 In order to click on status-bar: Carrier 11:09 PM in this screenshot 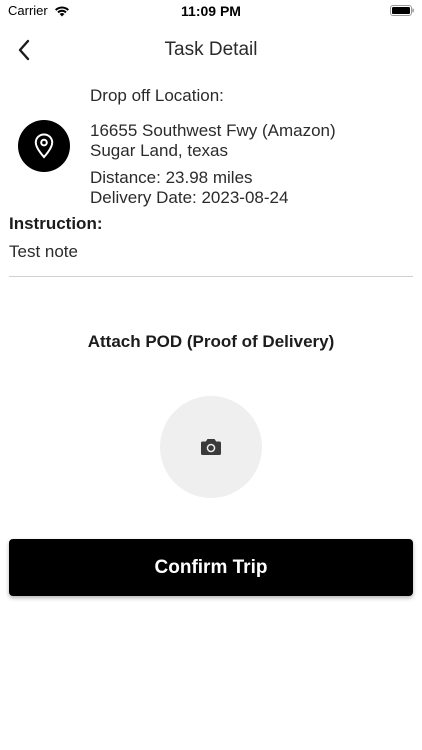, I will do `click(211, 12)`.